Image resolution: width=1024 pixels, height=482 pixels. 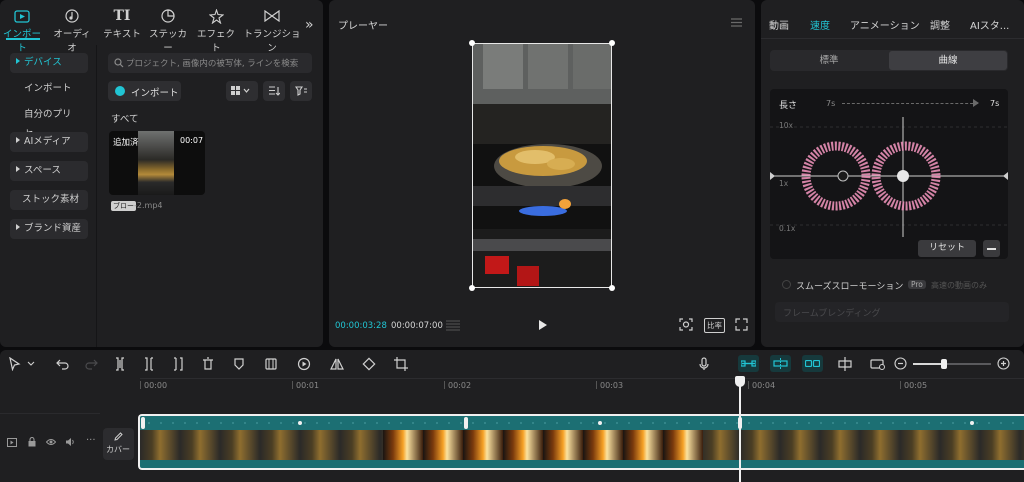 I want to click on tab-video: 動画, so click(x=779, y=24).